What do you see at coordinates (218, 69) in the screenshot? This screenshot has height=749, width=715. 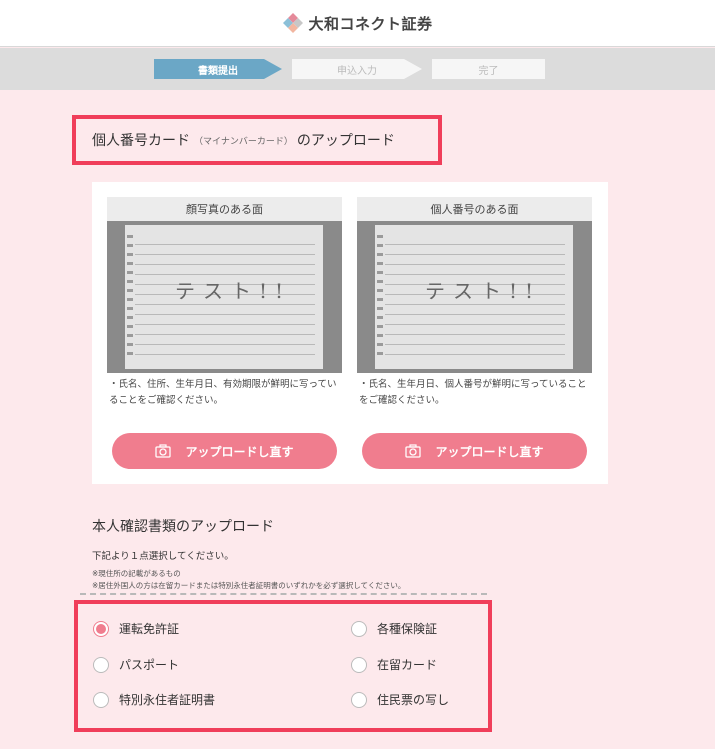 I see `step-document-submission: 書類提出` at bounding box center [218, 69].